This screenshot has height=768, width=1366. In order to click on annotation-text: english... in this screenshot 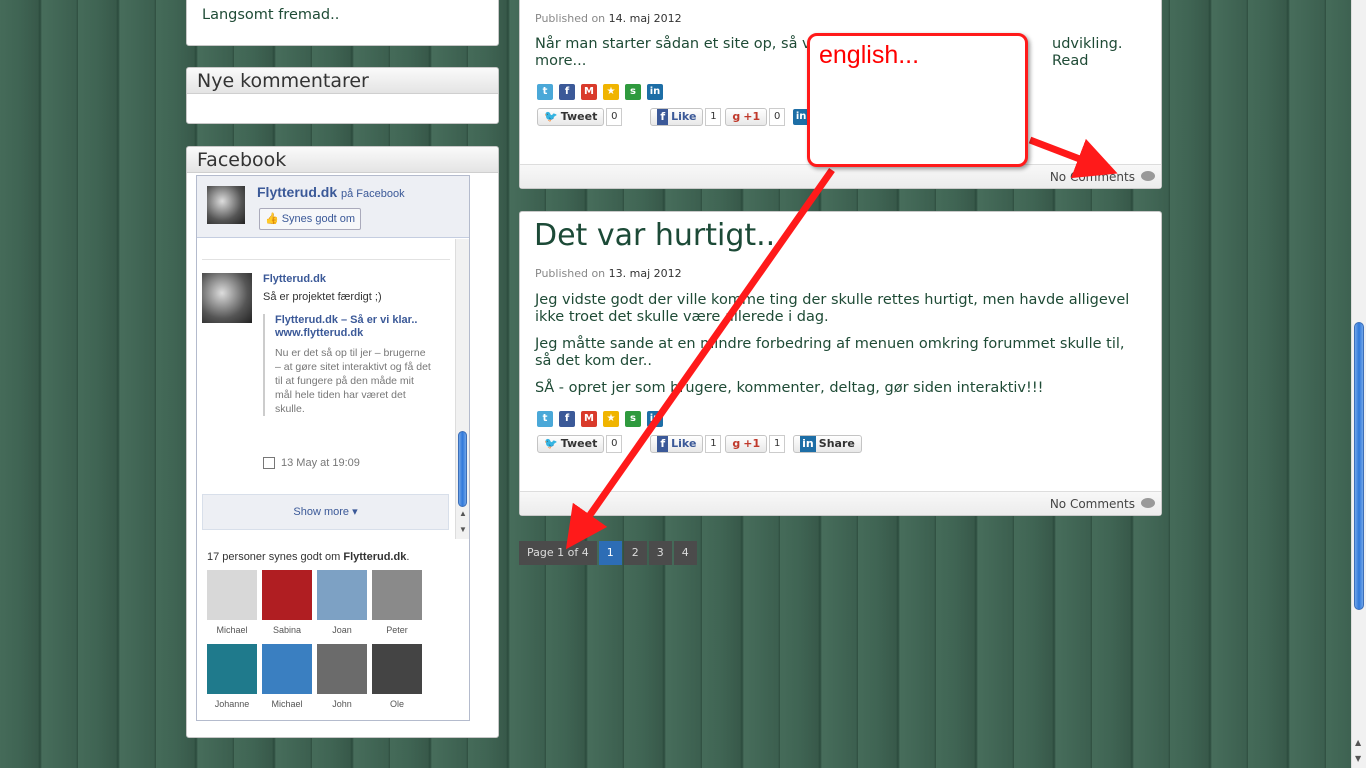, I will do `click(869, 55)`.